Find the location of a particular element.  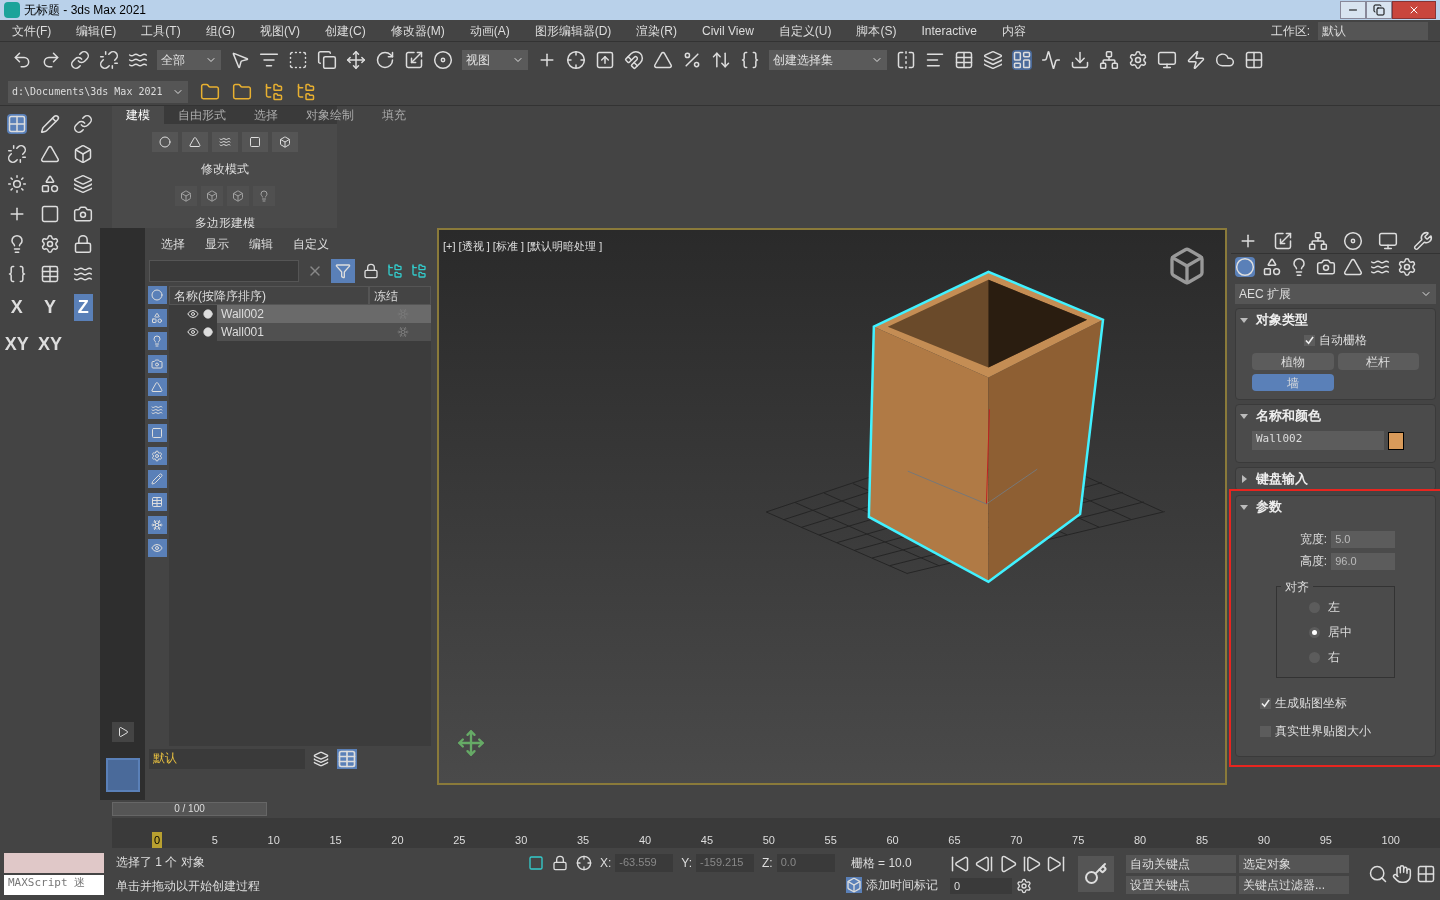

scale-icon is located at coordinates (414, 60).